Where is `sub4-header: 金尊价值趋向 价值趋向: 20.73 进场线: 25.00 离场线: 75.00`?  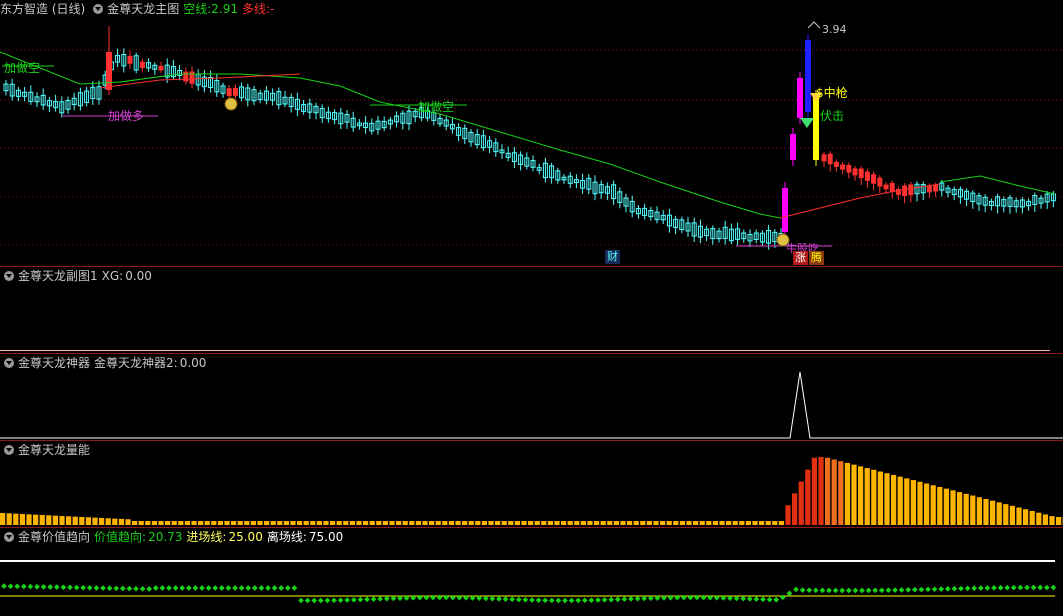
sub4-header: 金尊价值趋向 价值趋向: 20.73 进场线: 25.00 离场线: 75.00 is located at coordinates (173, 537).